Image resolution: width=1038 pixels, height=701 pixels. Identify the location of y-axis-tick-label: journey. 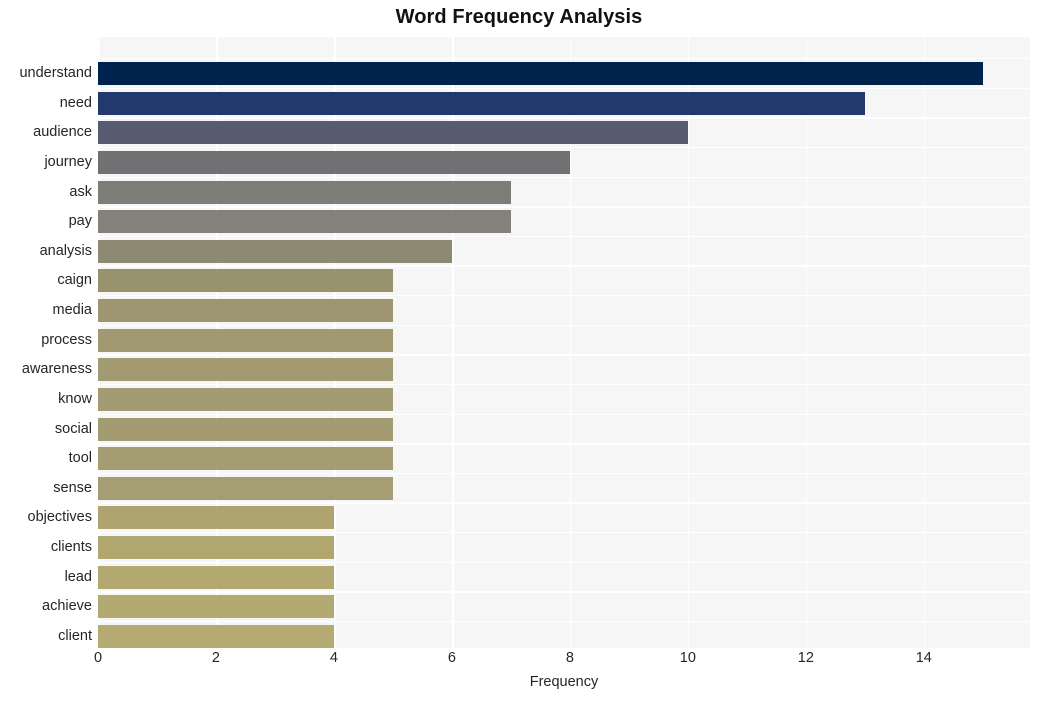
(68, 161).